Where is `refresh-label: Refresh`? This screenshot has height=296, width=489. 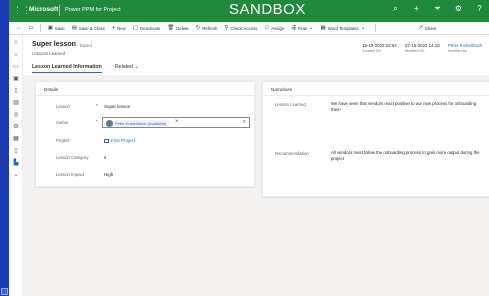 refresh-label: Refresh is located at coordinates (210, 28).